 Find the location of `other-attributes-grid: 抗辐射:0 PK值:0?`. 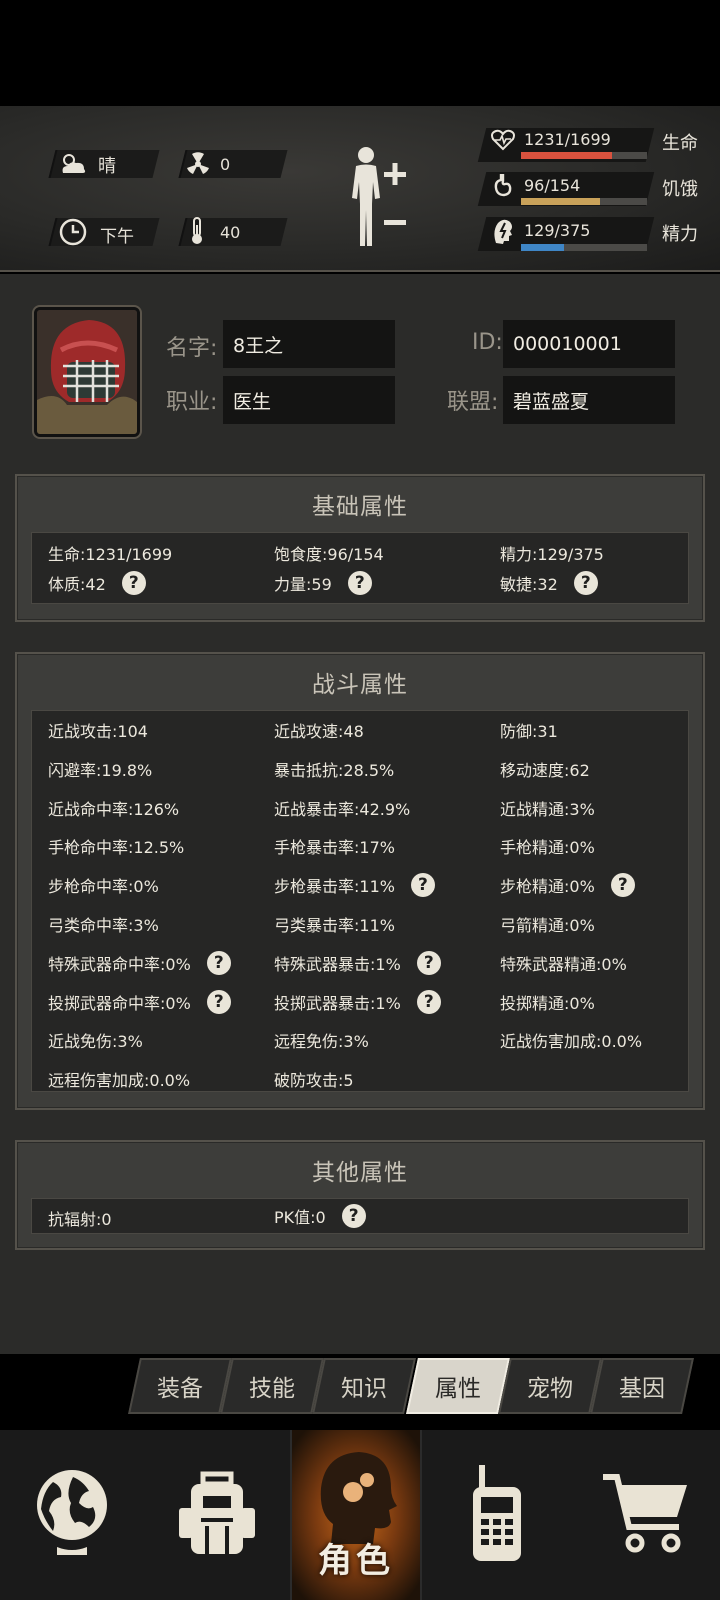

other-attributes-grid: 抗辐射:0 PK值:0? is located at coordinates (360, 1216).